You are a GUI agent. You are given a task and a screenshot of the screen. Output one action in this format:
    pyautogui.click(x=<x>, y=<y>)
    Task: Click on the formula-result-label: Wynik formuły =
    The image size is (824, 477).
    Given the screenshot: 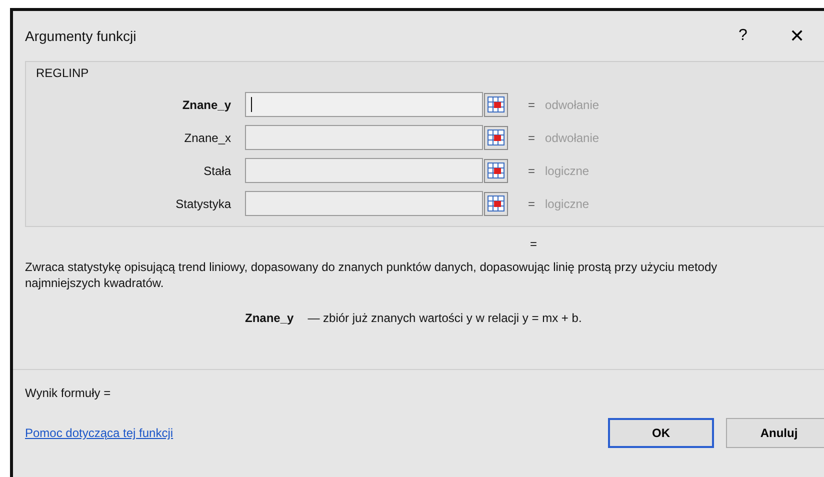 What is the action you would take?
    pyautogui.click(x=68, y=393)
    